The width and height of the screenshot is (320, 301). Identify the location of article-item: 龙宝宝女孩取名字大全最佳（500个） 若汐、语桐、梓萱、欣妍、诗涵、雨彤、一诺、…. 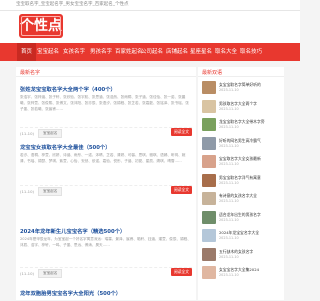
(106, 171).